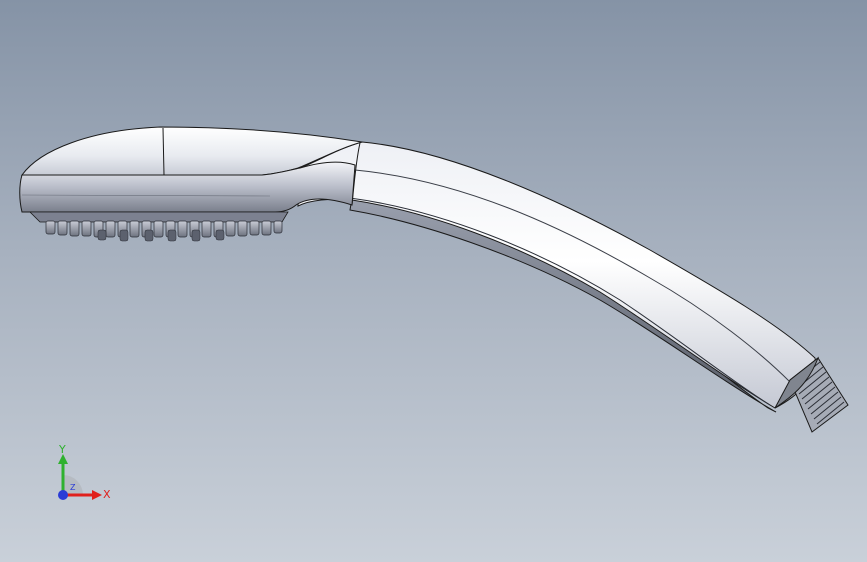 Image resolution: width=867 pixels, height=562 pixels. I want to click on spray-face-plate, so click(159, 217).